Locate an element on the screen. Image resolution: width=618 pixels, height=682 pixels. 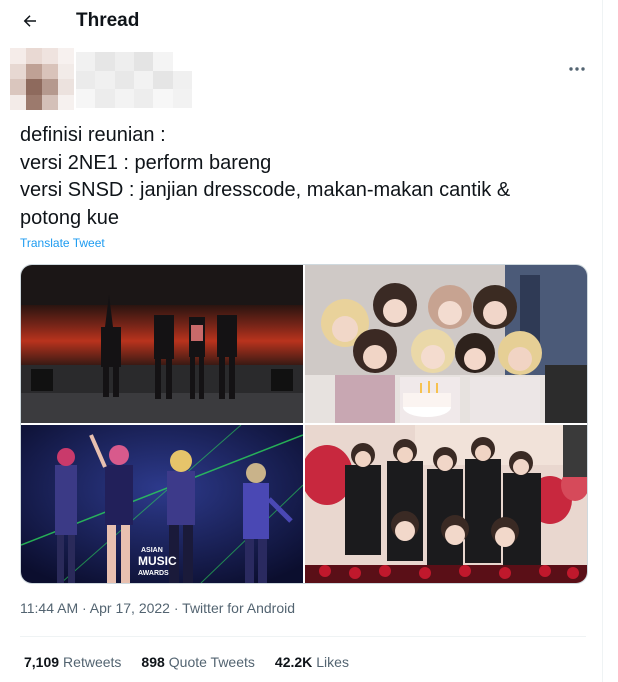
photo-2ne1-mama-awards: ASIAN MUSIC AWARDS is located at coordinates (162, 504).